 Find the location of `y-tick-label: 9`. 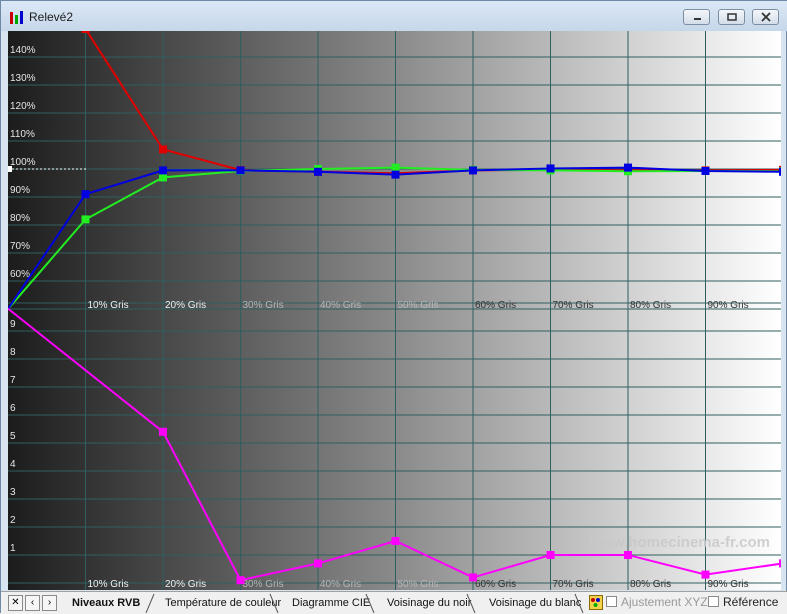

y-tick-label: 9 is located at coordinates (13, 324).